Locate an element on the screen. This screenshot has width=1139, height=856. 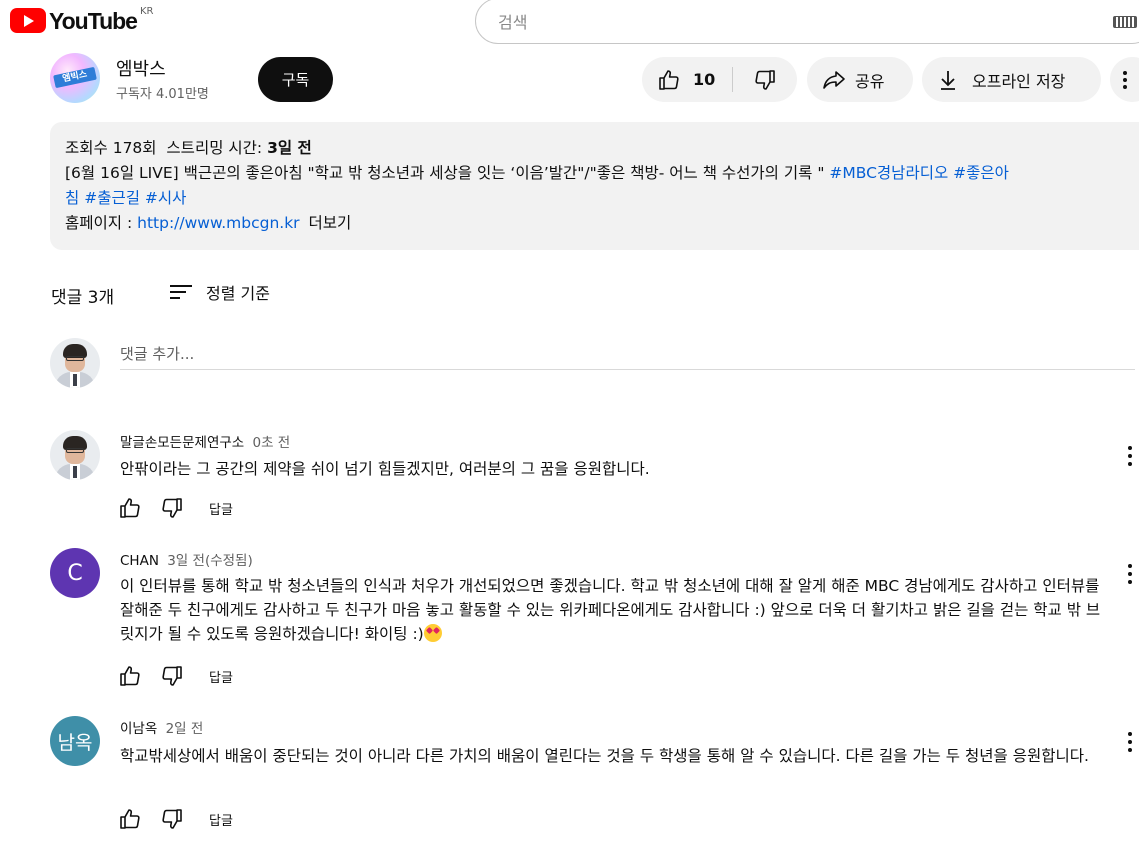
like-count: 10 is located at coordinates (704, 79).